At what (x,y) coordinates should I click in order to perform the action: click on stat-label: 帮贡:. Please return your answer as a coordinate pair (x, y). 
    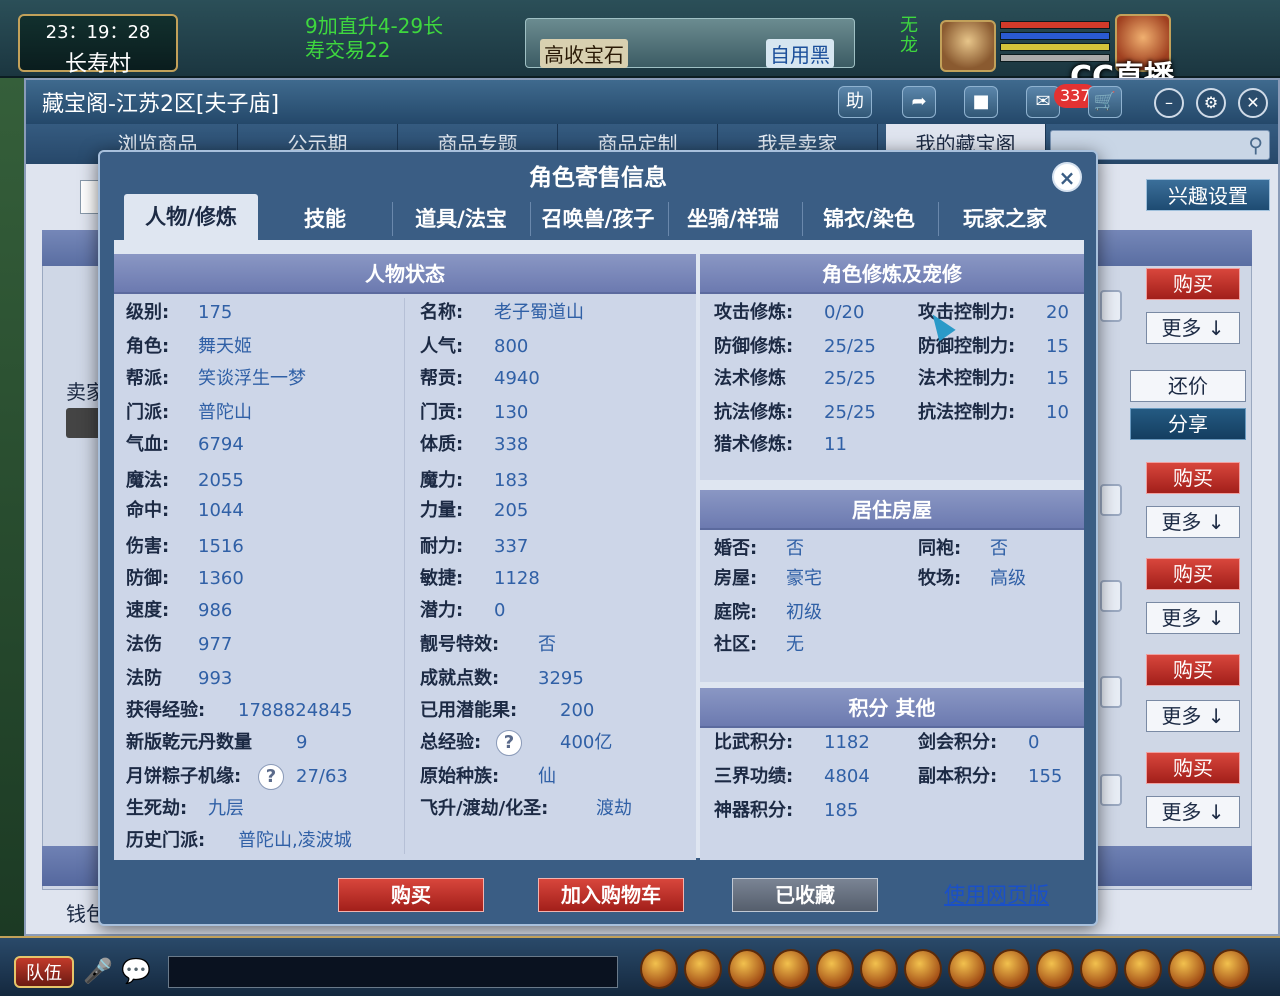
    Looking at the image, I should click on (442, 378).